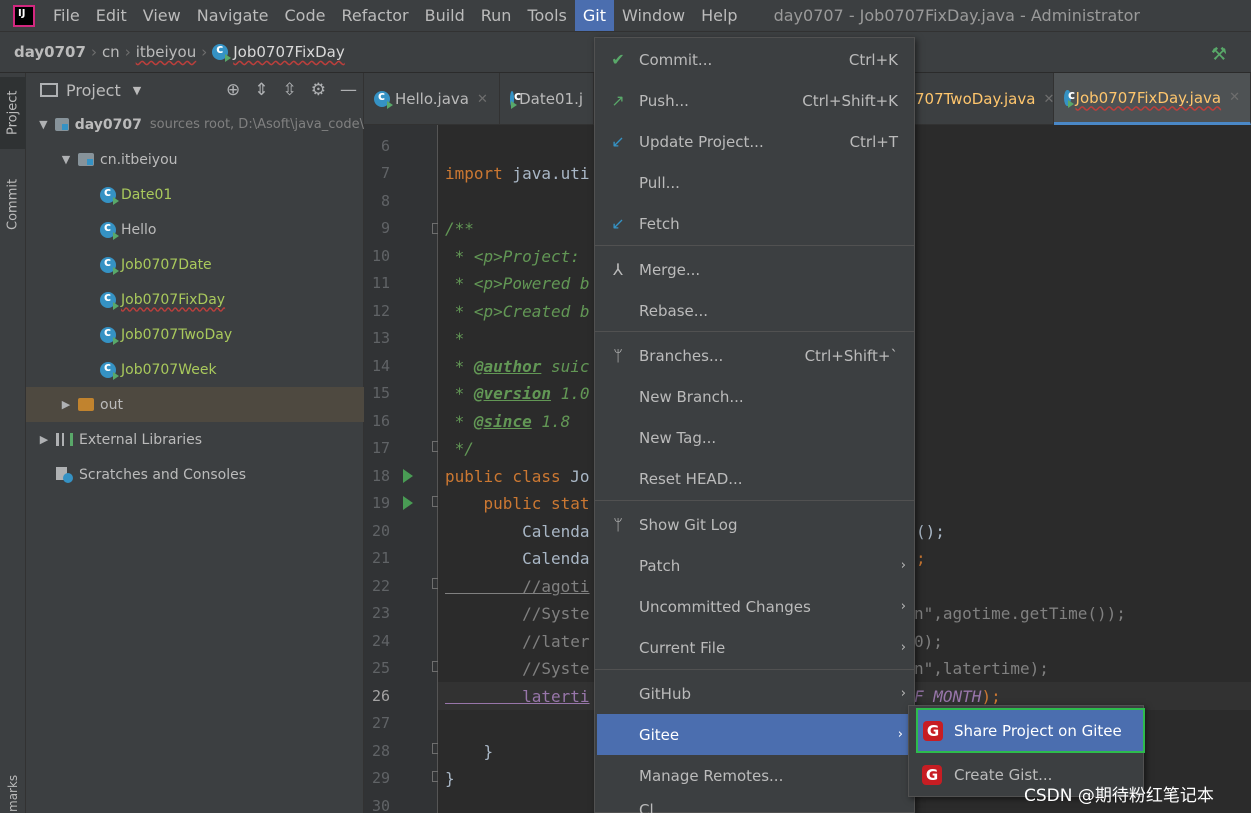  What do you see at coordinates (873, 59) in the screenshot?
I see `shortcut-label: Ctrl+K` at bounding box center [873, 59].